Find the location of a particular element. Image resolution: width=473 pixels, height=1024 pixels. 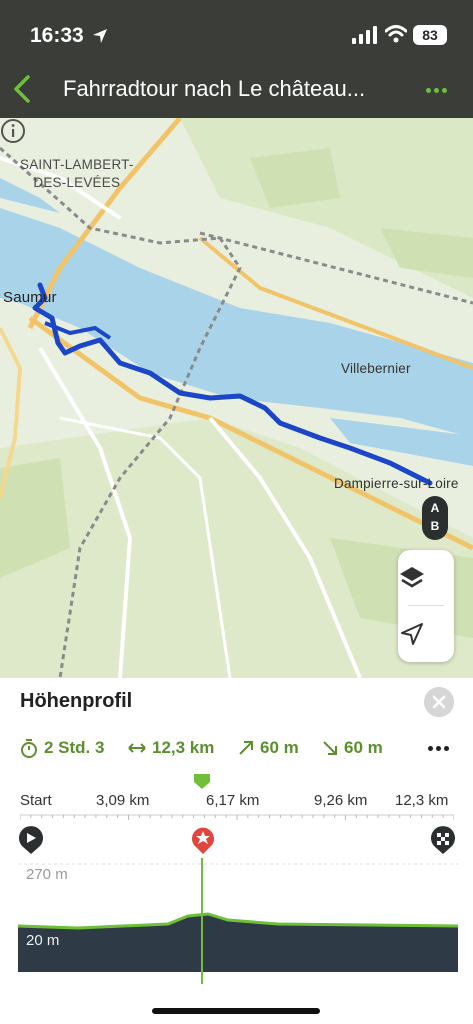

axis-label-2: 6,17 km is located at coordinates (233, 800).